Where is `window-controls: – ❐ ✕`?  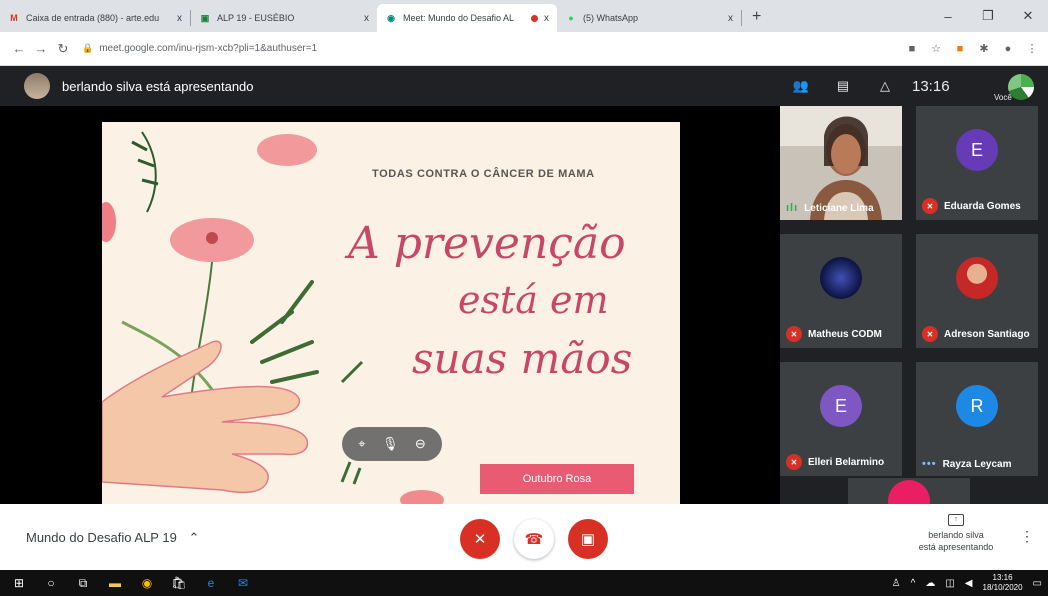 window-controls: – ❐ ✕ is located at coordinates (988, 16).